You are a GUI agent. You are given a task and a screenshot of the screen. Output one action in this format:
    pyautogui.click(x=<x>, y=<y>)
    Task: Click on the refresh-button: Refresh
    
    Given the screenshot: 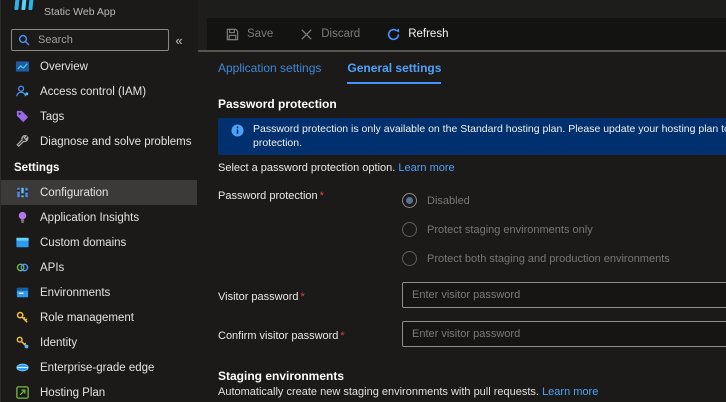 What is the action you would take?
    pyautogui.click(x=417, y=34)
    